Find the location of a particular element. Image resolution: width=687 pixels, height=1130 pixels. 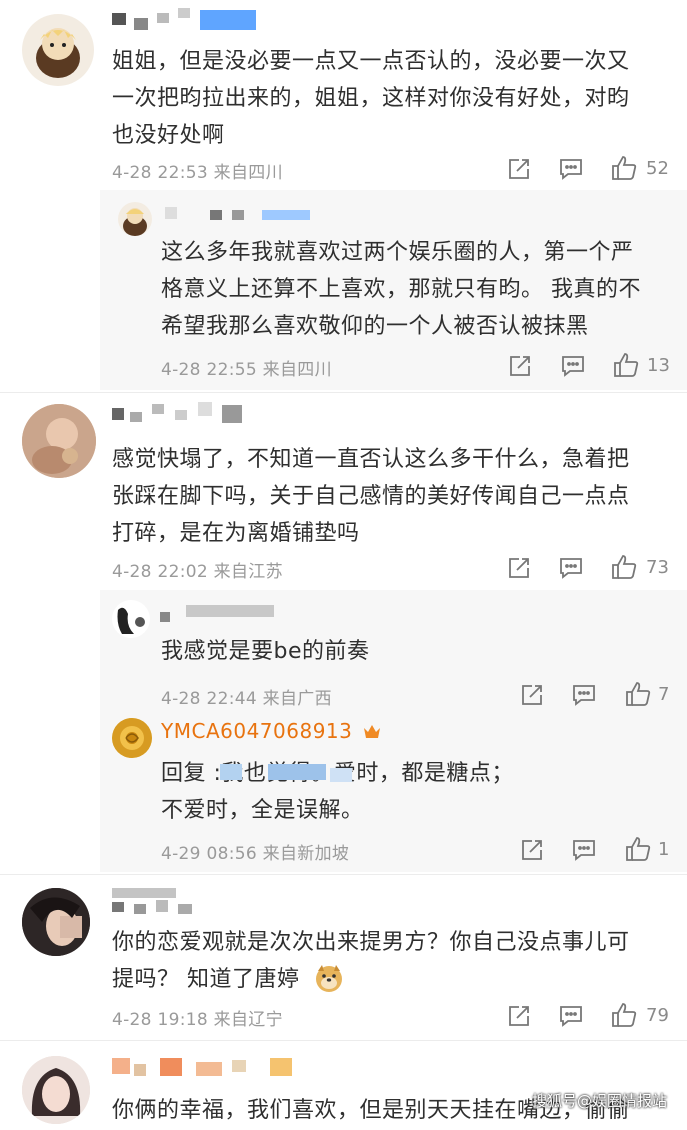

comment-text-line: 提吗？ 知道了唐婷 is located at coordinates (206, 979).